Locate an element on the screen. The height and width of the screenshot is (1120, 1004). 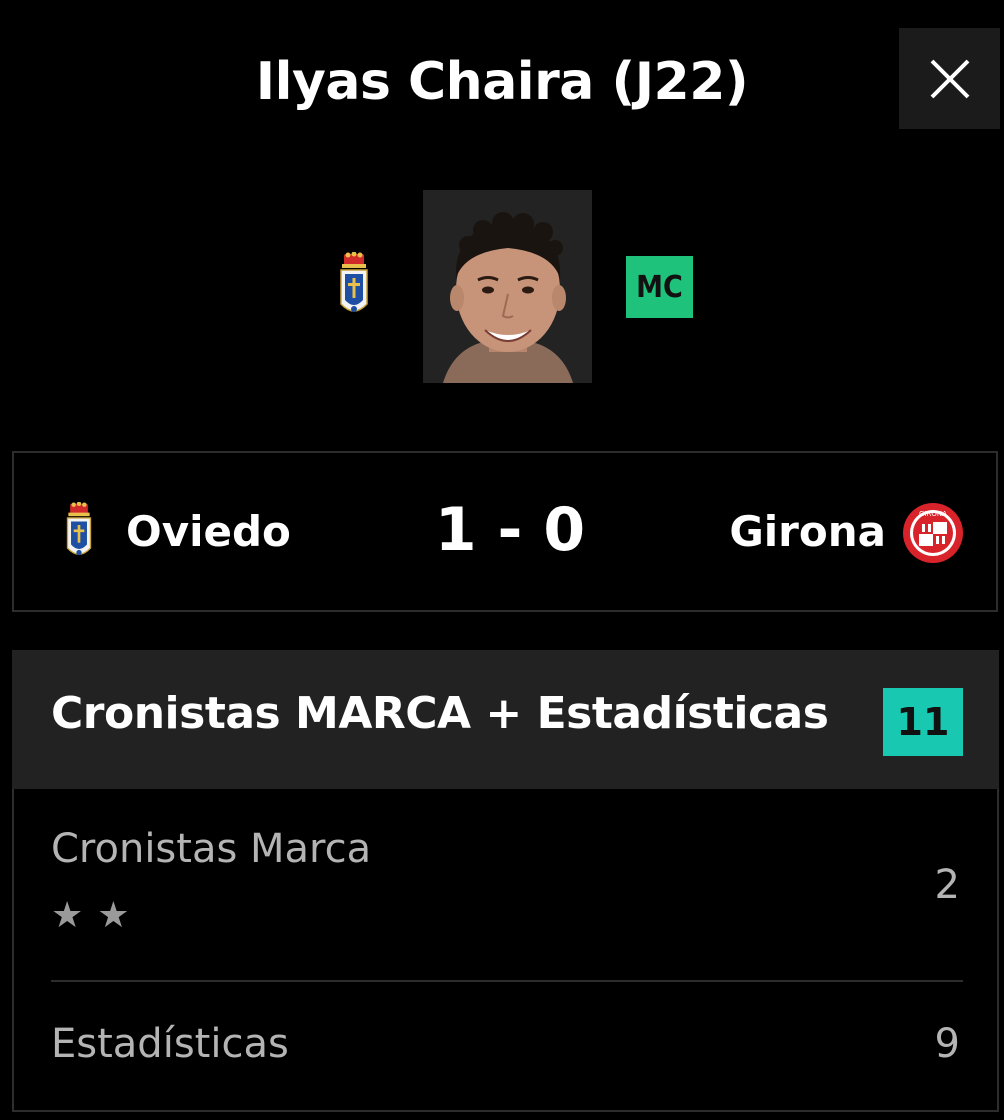
cronistas-label: Cronistas Marca is located at coordinates (211, 849).